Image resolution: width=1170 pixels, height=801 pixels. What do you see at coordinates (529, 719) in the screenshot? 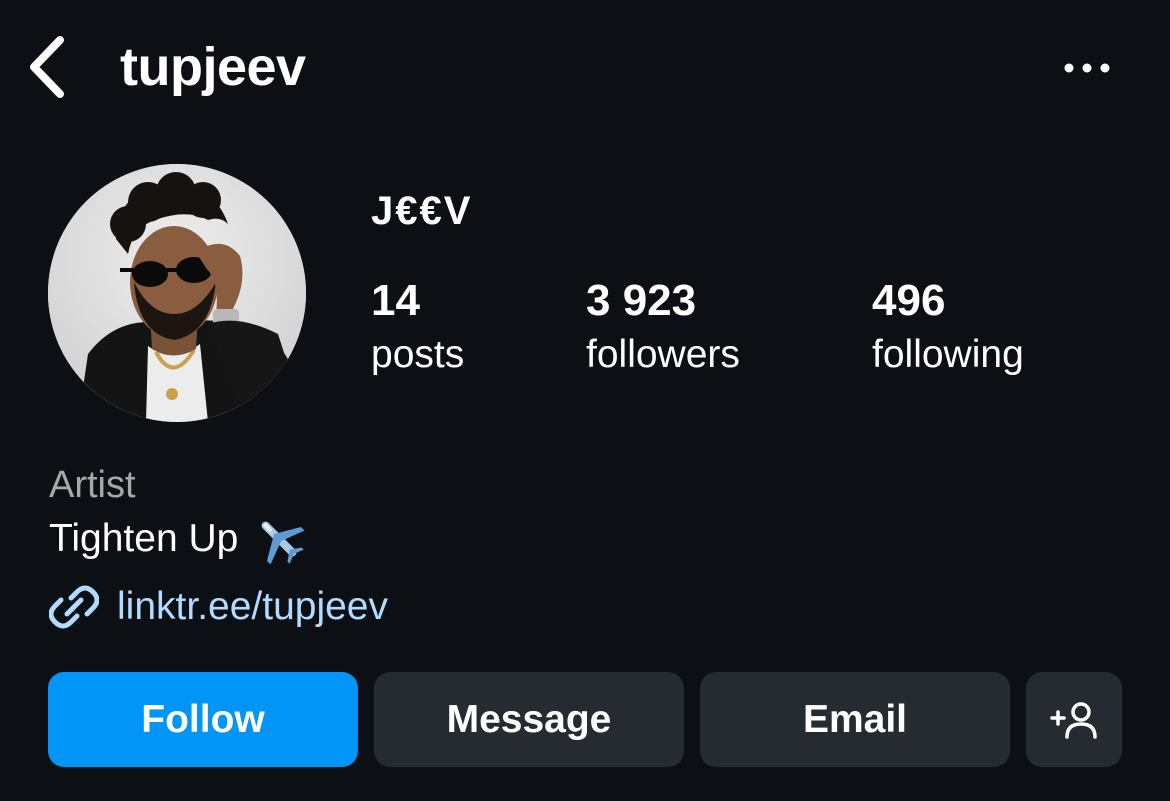
I see `message-button: Message` at bounding box center [529, 719].